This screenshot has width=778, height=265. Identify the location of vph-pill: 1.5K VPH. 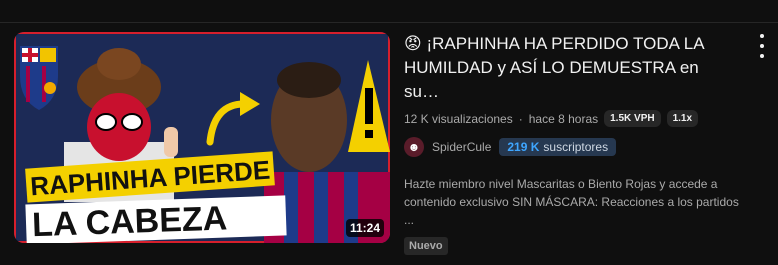
(632, 118).